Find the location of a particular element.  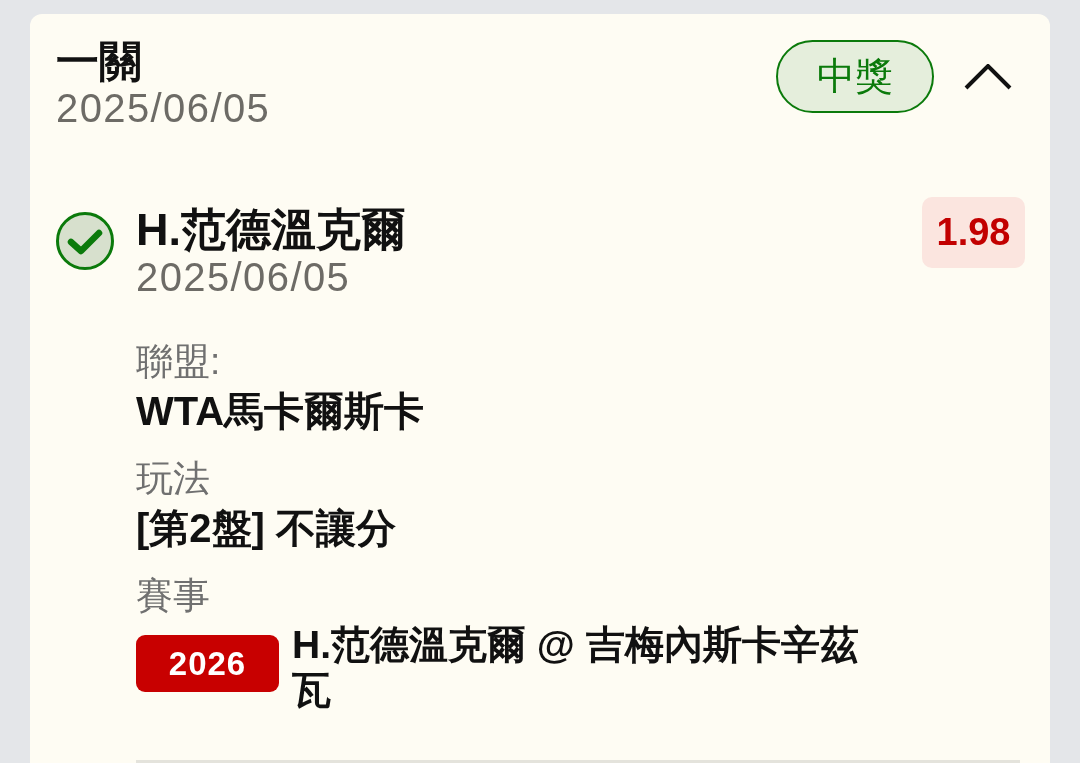

match-name: H.范德溫克爾 @ 吉梅內斯卡辛茲瓦 is located at coordinates (576, 667).